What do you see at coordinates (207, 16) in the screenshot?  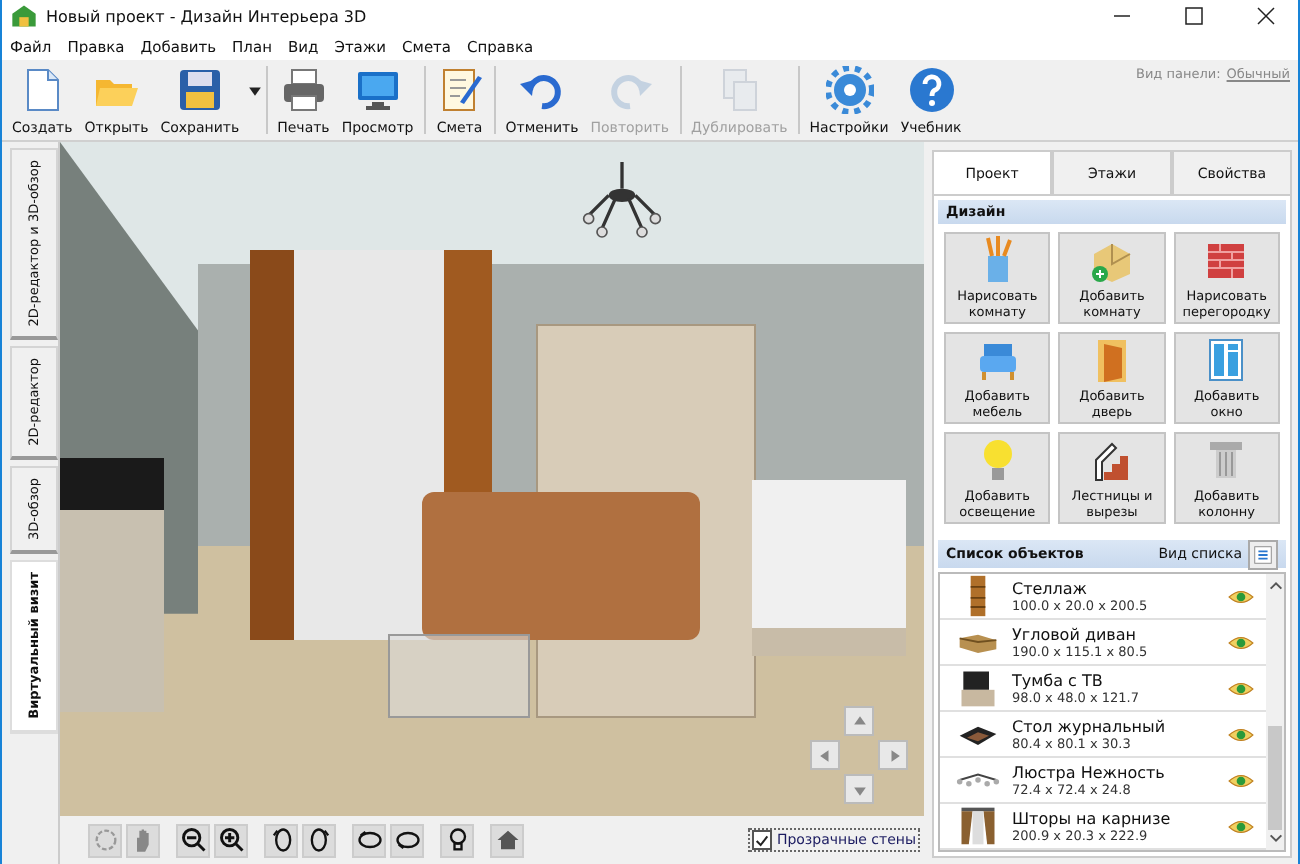 I see `window-title: Новый проект - Дизайн Интерьера 3D` at bounding box center [207, 16].